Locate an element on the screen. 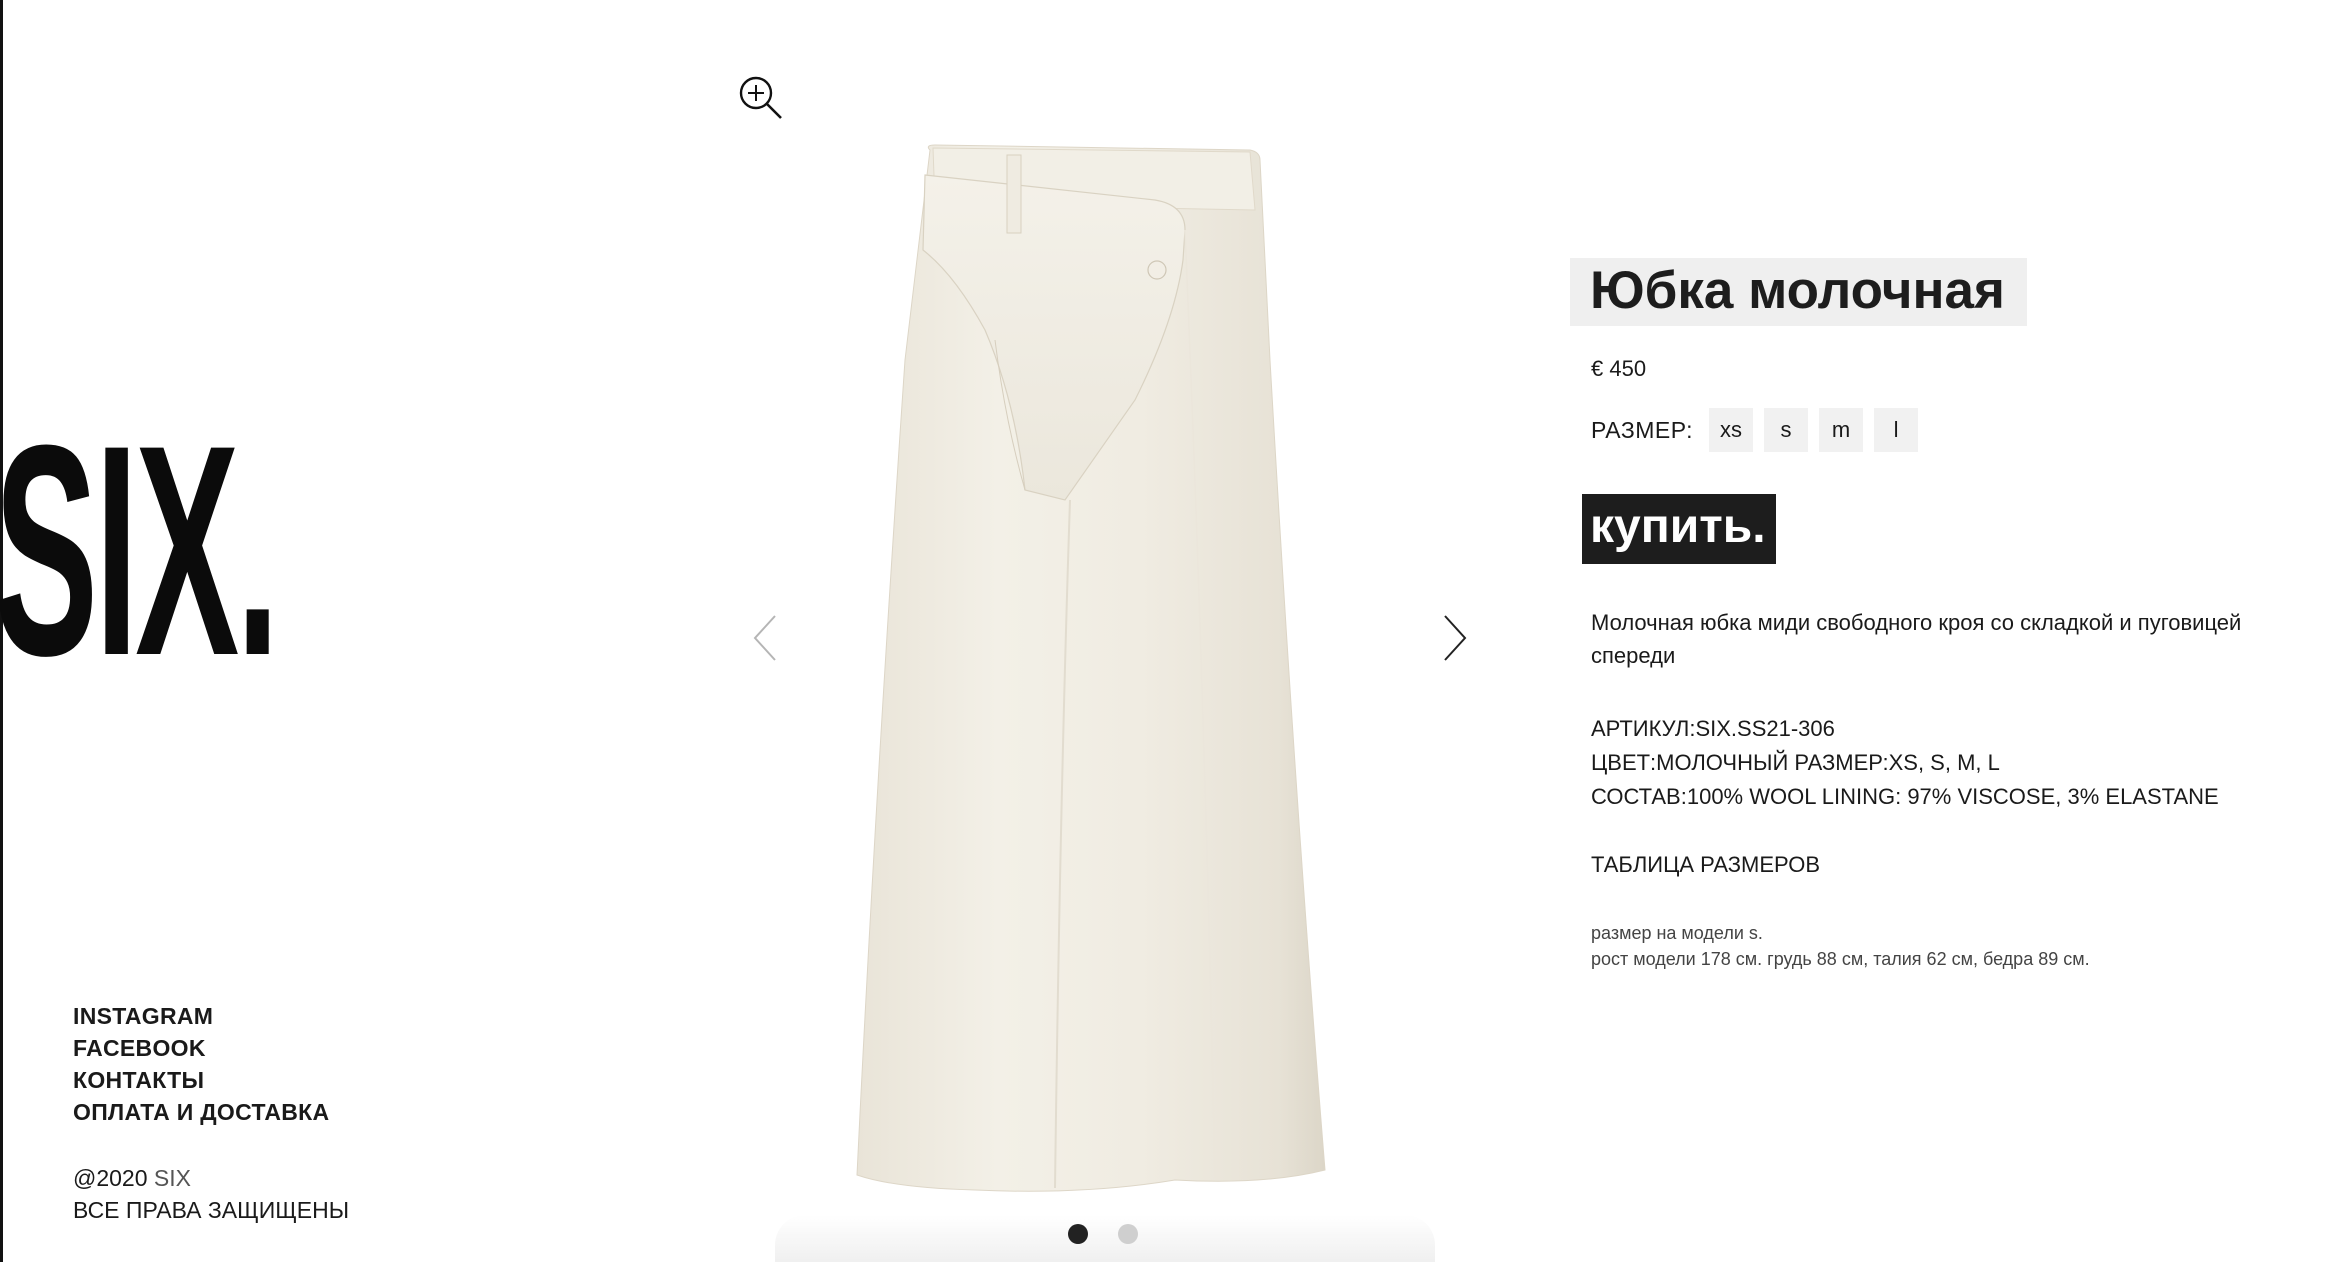  footer-link-payment-delivery: ОПЛАТА И ДОСТАВКА is located at coordinates (201, 1112).